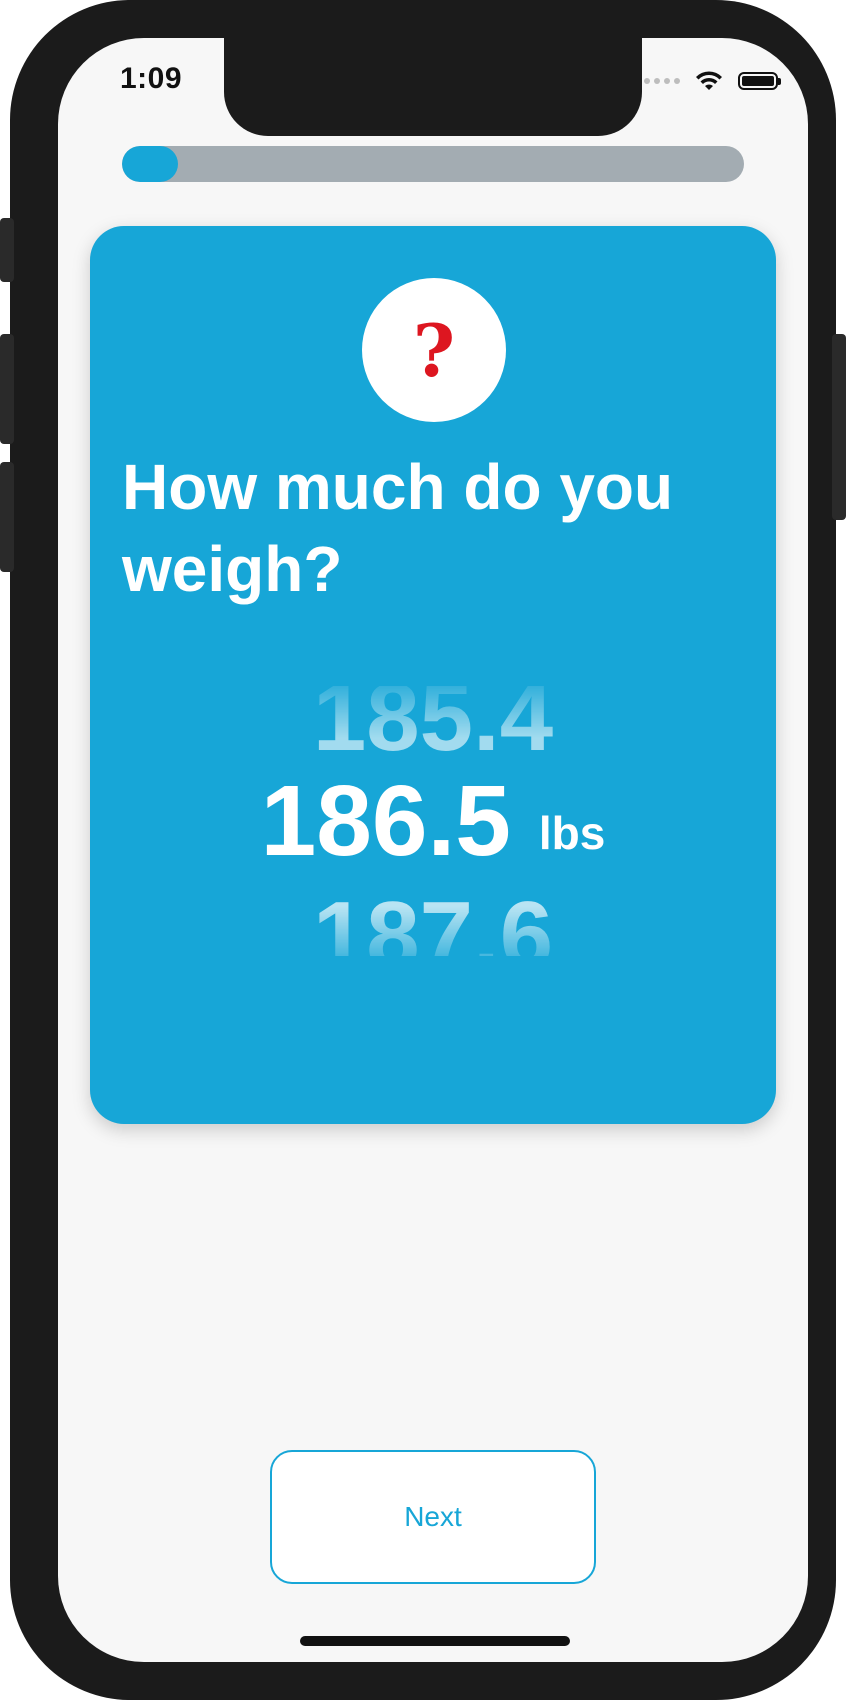  Describe the element at coordinates (662, 81) in the screenshot. I see `cellular-signal-icon` at that location.